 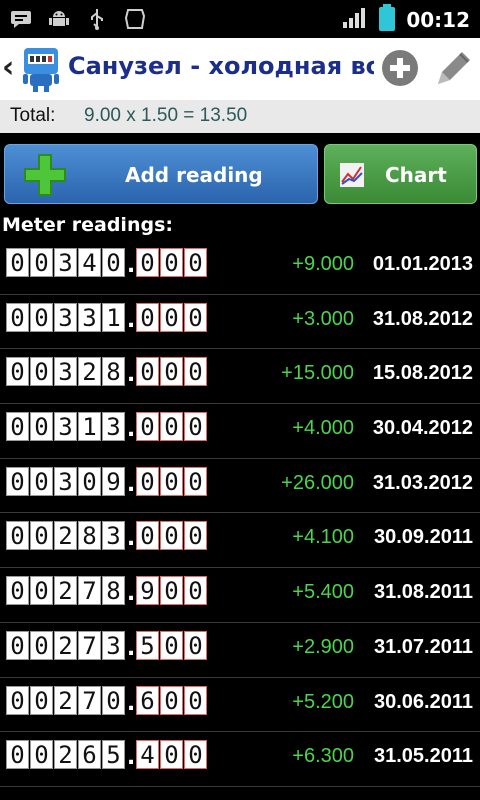 What do you see at coordinates (323, 646) in the screenshot?
I see `reading-delta: +2.900` at bounding box center [323, 646].